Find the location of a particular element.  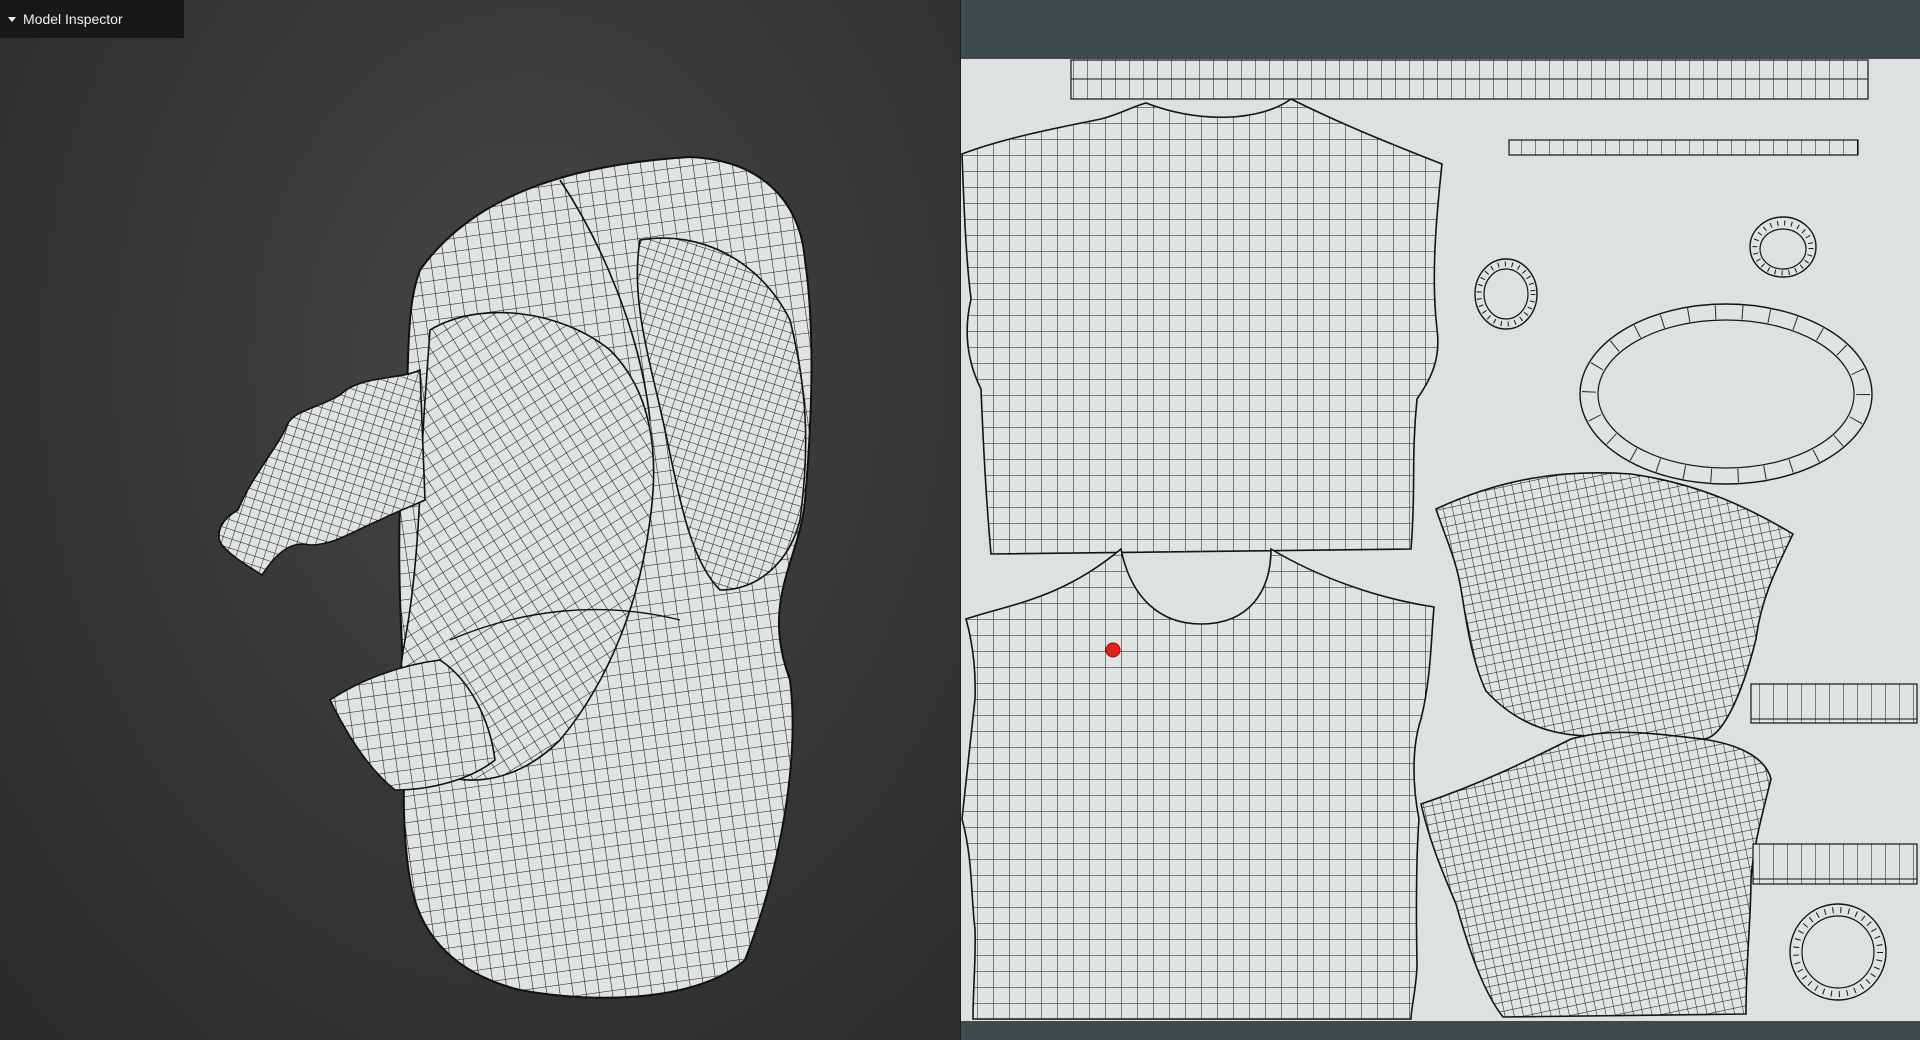

uv-island-cuff-ring-small-right is located at coordinates (1783, 247).